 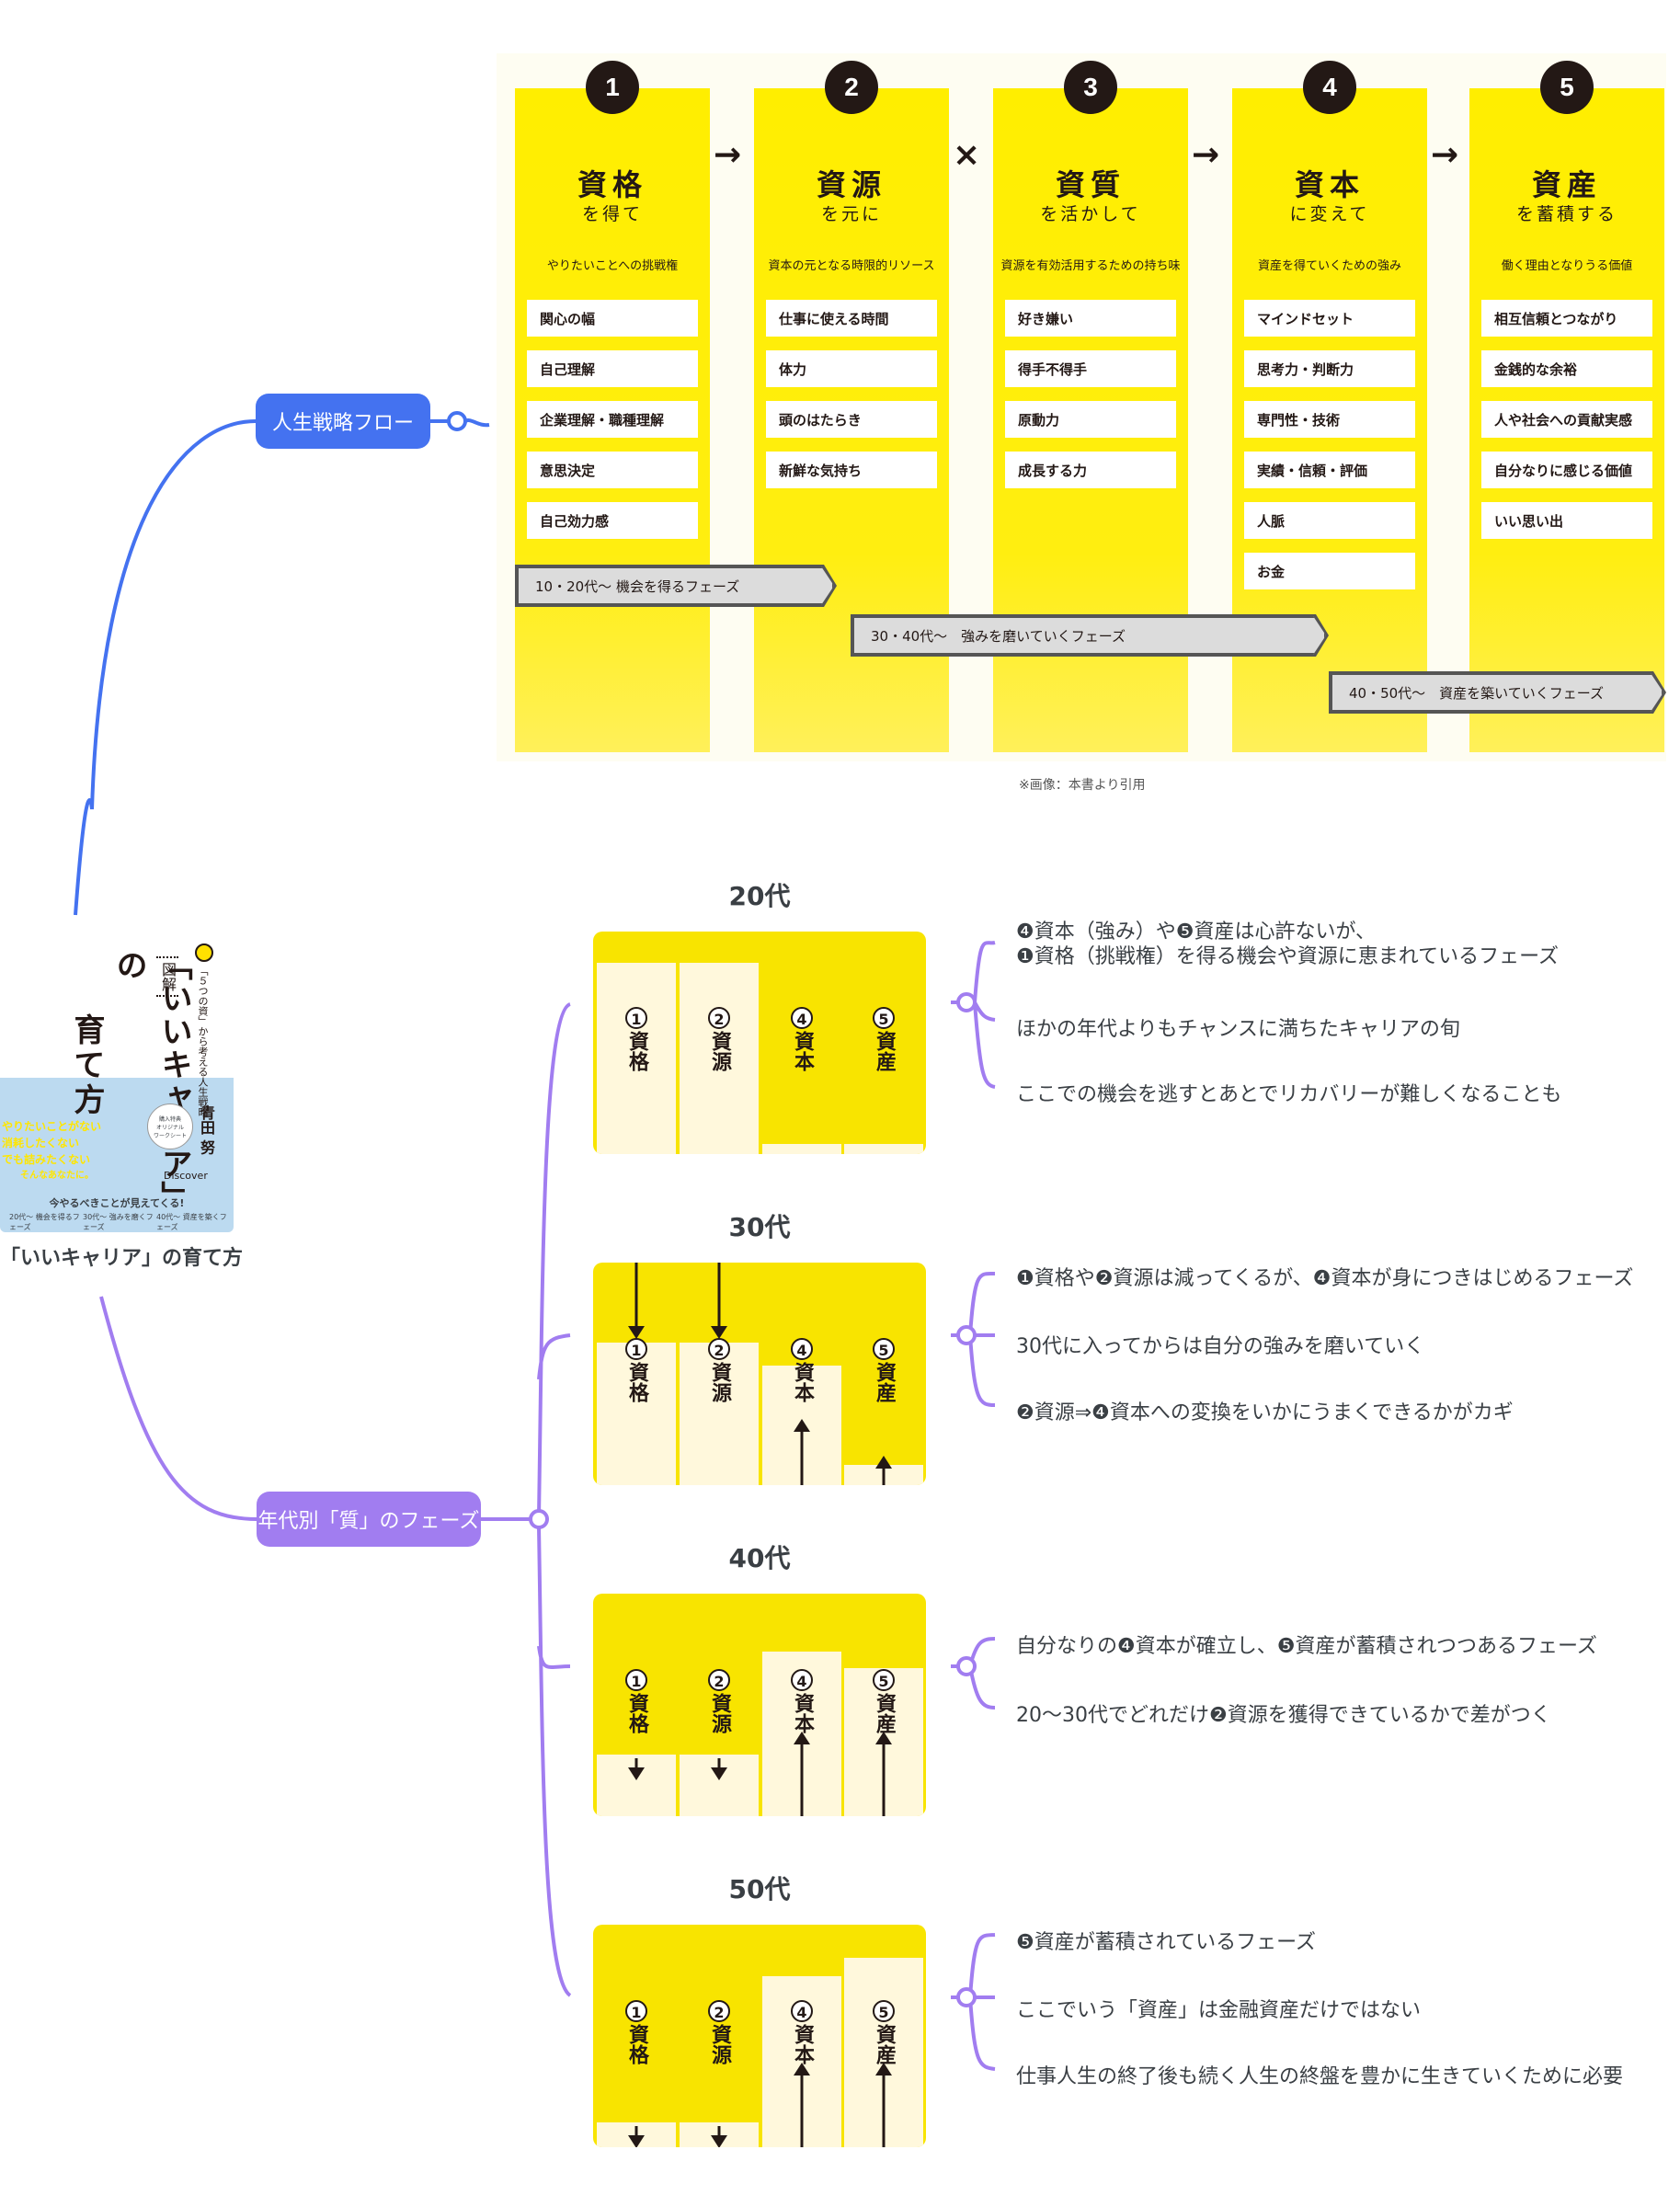 What do you see at coordinates (1567, 87) in the screenshot?
I see `step-number-badge: 5` at bounding box center [1567, 87].